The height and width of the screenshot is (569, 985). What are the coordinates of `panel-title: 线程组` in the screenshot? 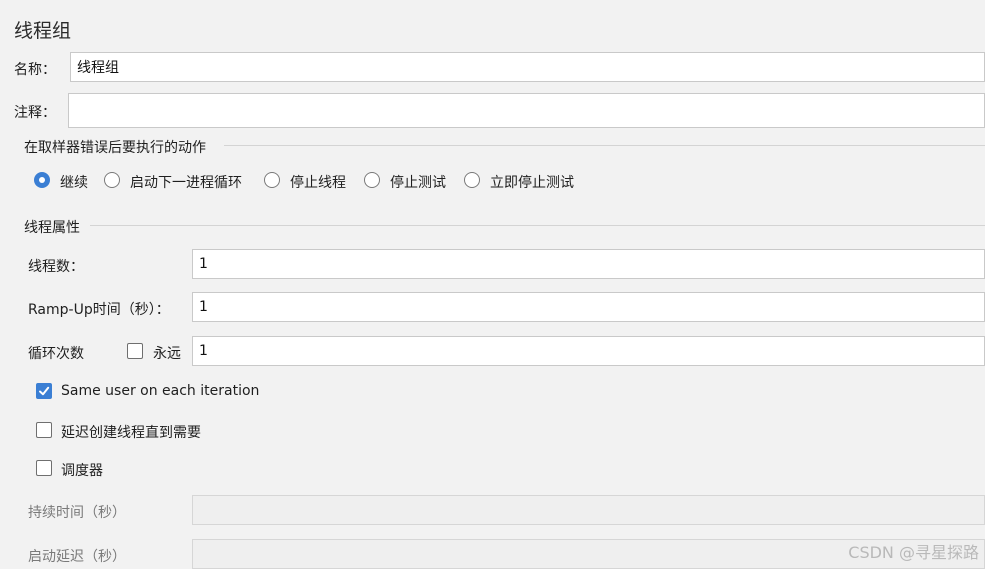 It's located at (43, 31).